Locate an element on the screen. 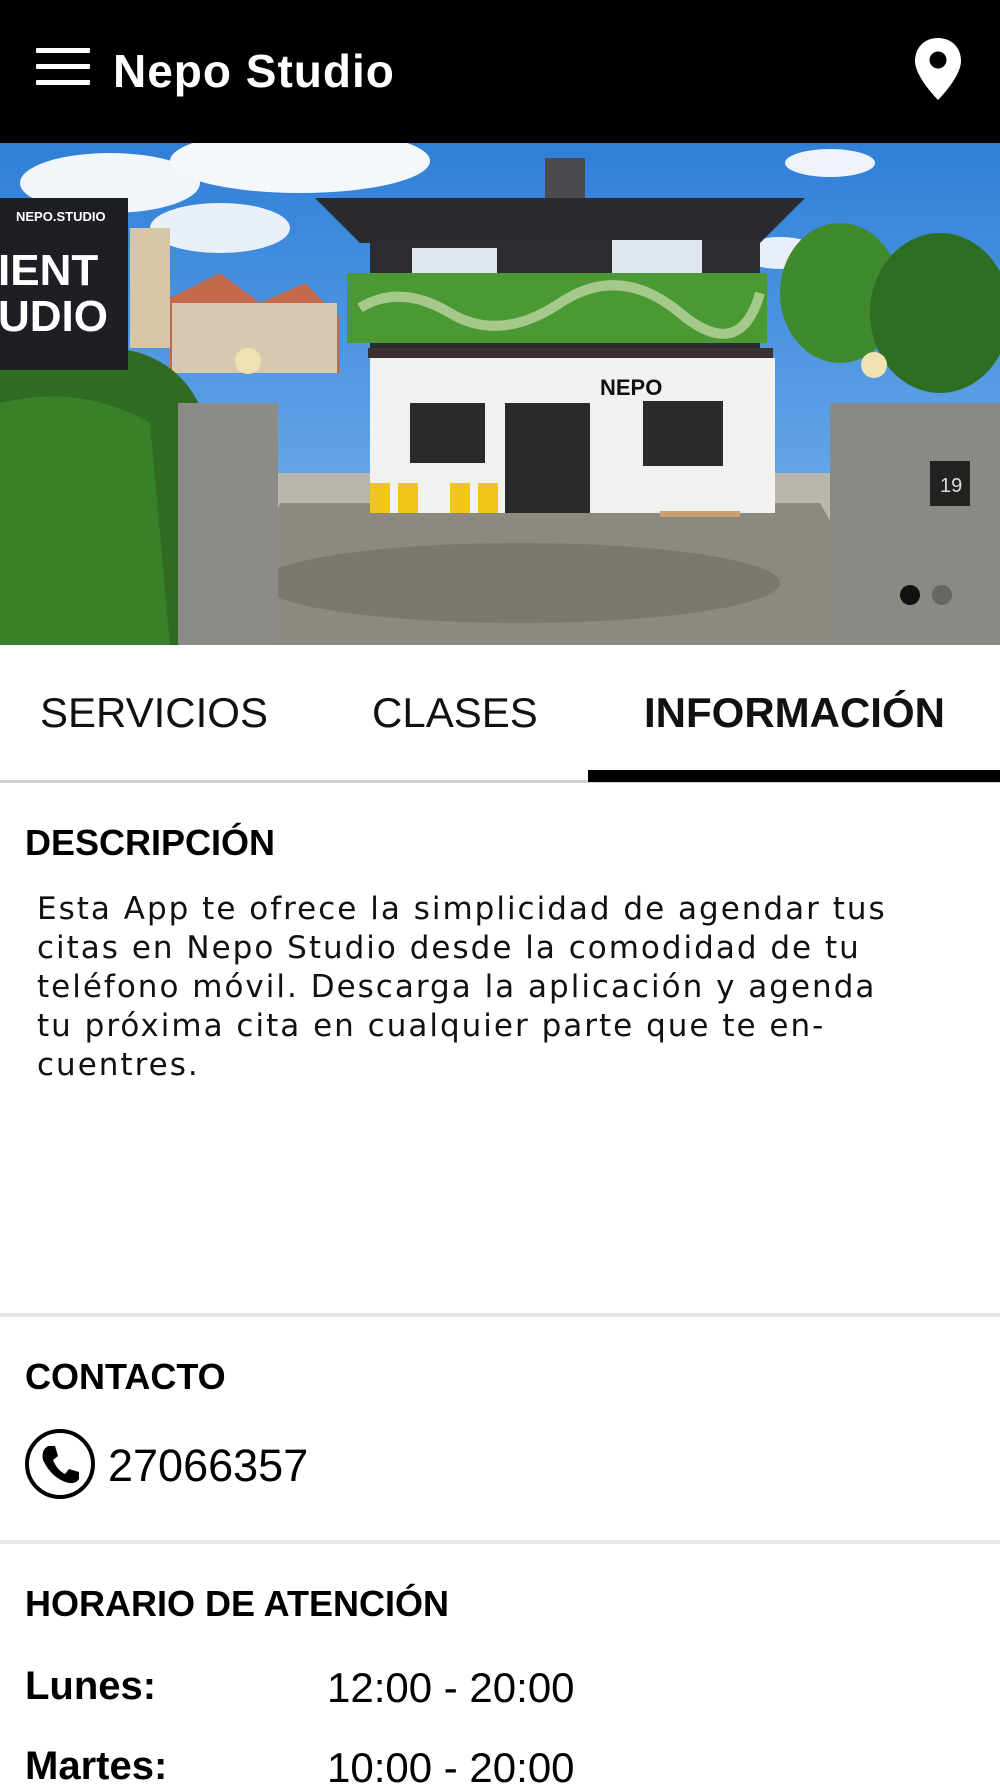 The image size is (1000, 1792). phone-number: 27066357 is located at coordinates (208, 1466).